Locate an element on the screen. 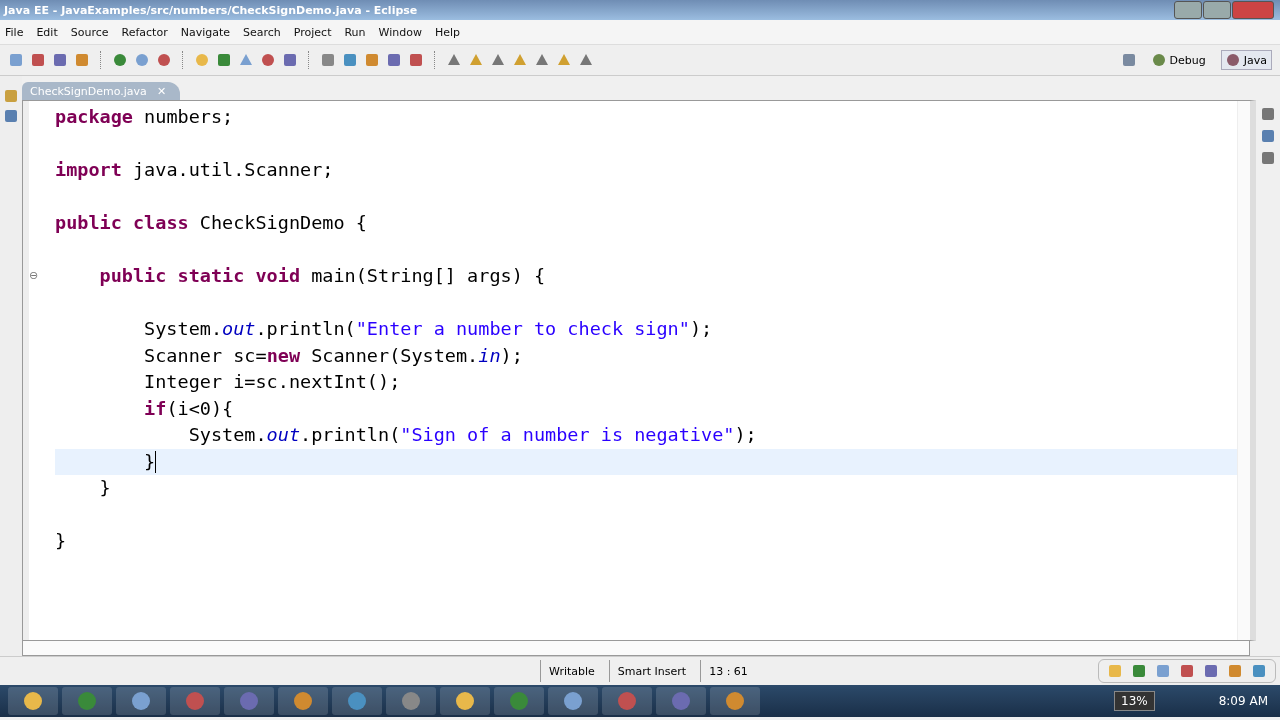  code-line: Integer i=sc.nextInt(); is located at coordinates (272, 382).